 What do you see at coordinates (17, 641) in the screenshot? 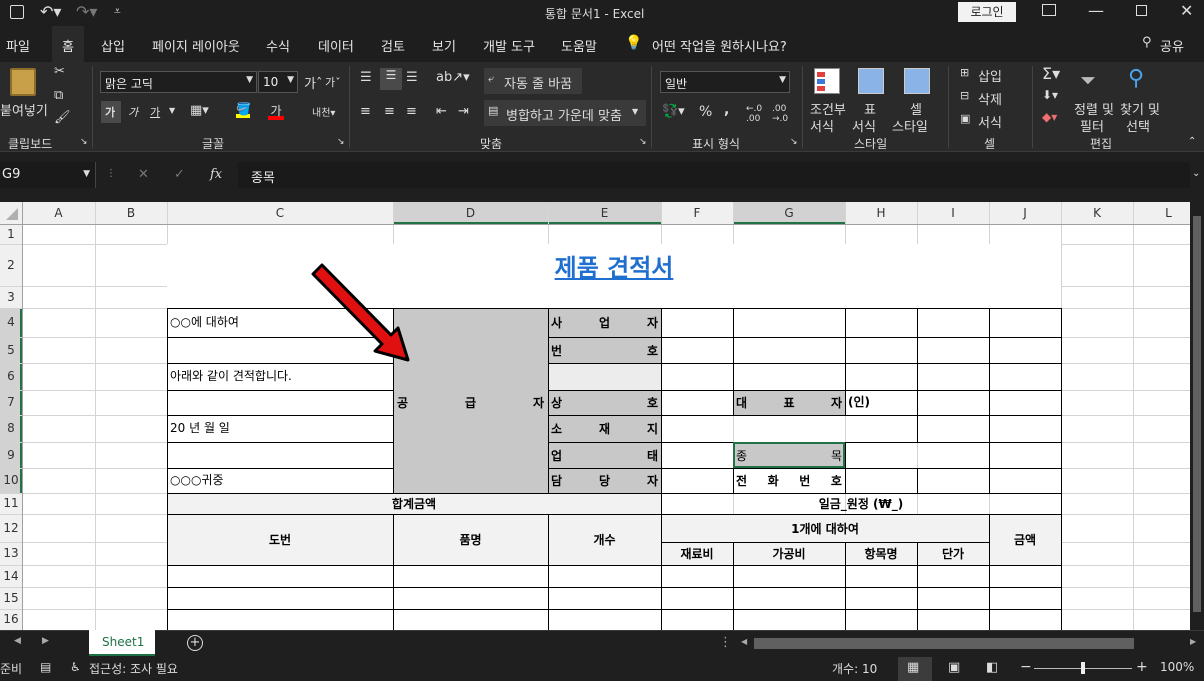
I see `prev-sheet-icon: ◀` at bounding box center [17, 641].